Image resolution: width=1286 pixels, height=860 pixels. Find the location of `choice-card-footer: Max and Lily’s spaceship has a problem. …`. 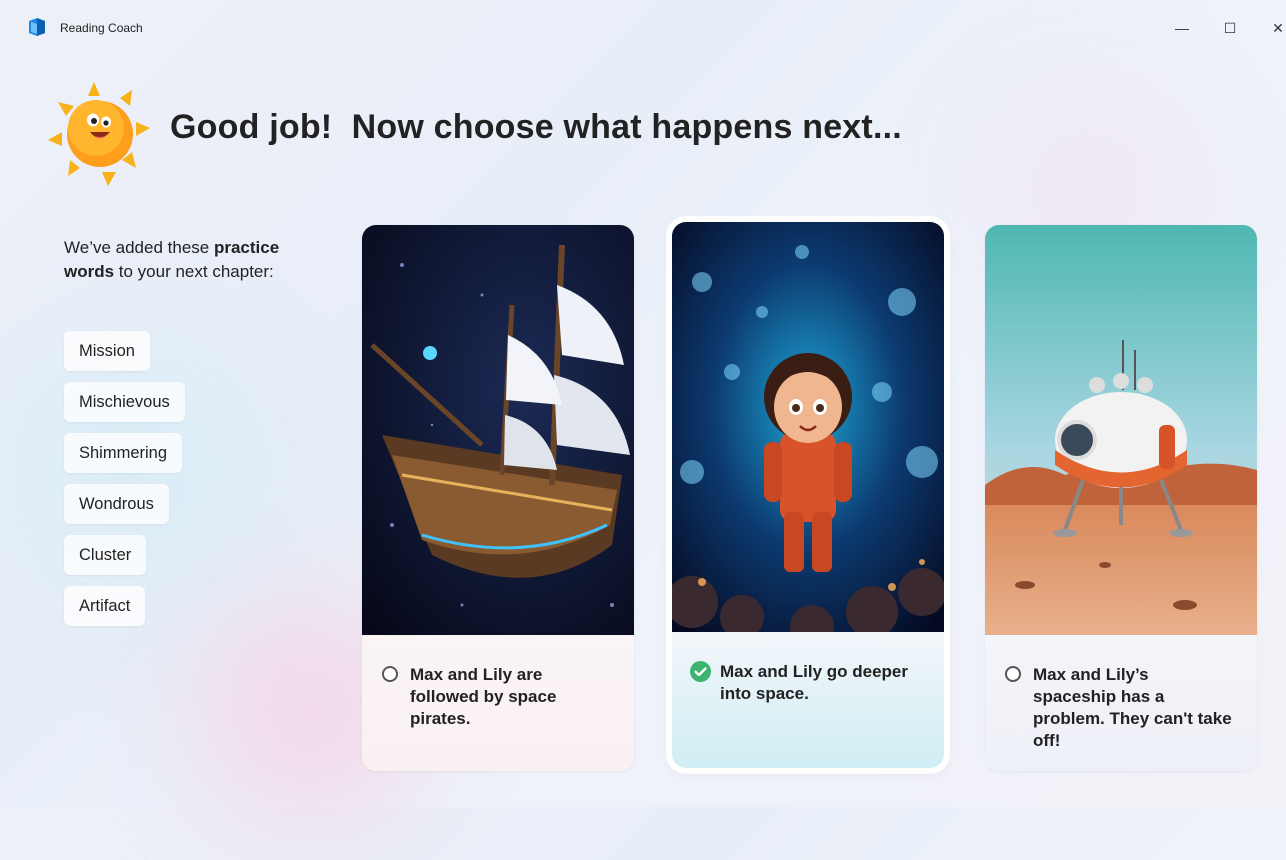

choice-card-footer: Max and Lily’s spaceship has a problem. … is located at coordinates (1121, 703).